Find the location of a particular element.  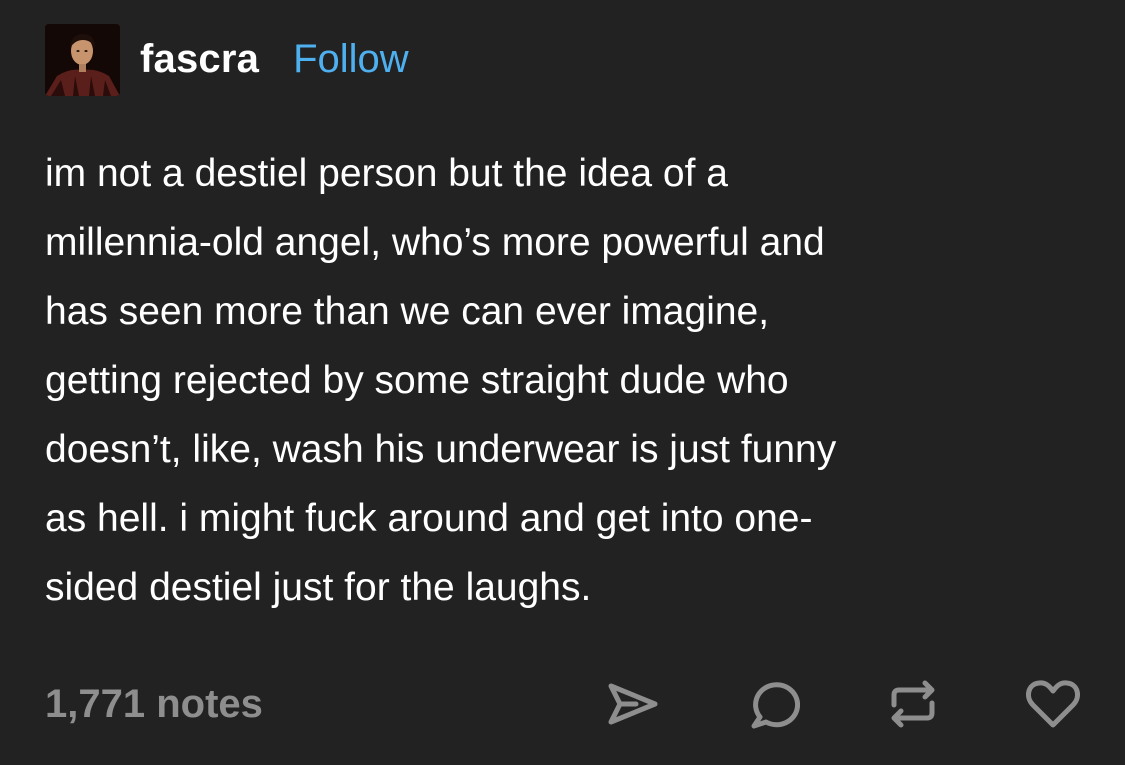

like-button is located at coordinates (1053, 704).